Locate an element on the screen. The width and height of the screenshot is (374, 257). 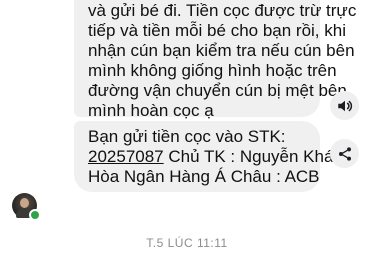
avatar-face is located at coordinates (24, 203).